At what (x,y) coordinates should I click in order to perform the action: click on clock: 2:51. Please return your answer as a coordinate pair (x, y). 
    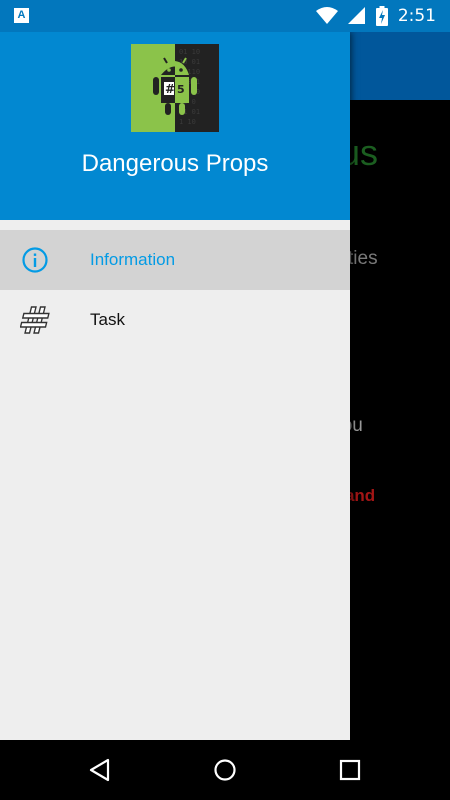
    Looking at the image, I should click on (416, 16).